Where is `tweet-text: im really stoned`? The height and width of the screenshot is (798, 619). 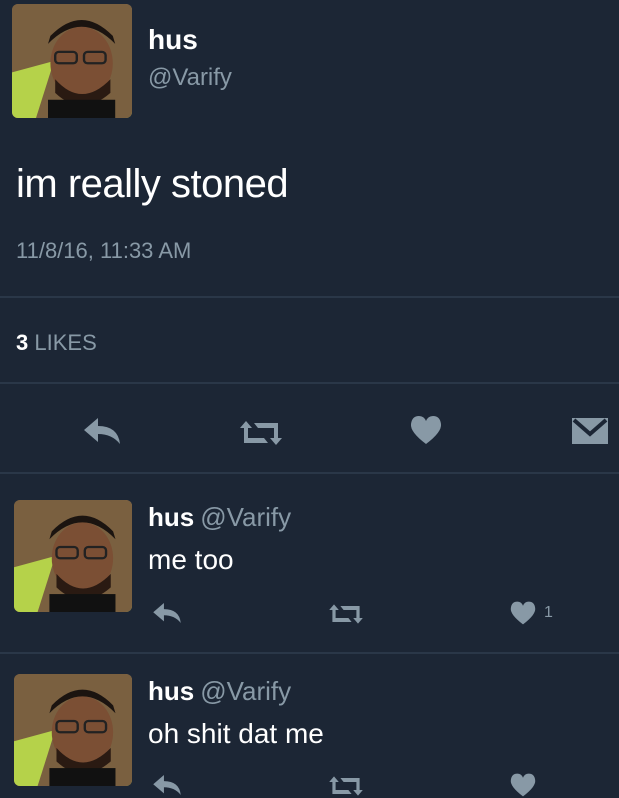
tweet-text: im really stoned is located at coordinates (152, 184).